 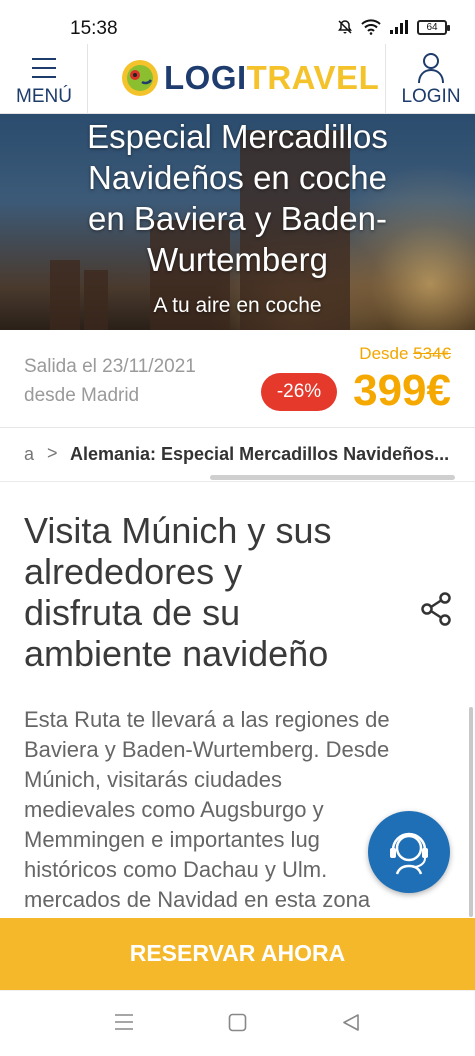 I want to click on app-header: MENÚ LOGITRAVEL LOGIN, so click(x=237, y=79).